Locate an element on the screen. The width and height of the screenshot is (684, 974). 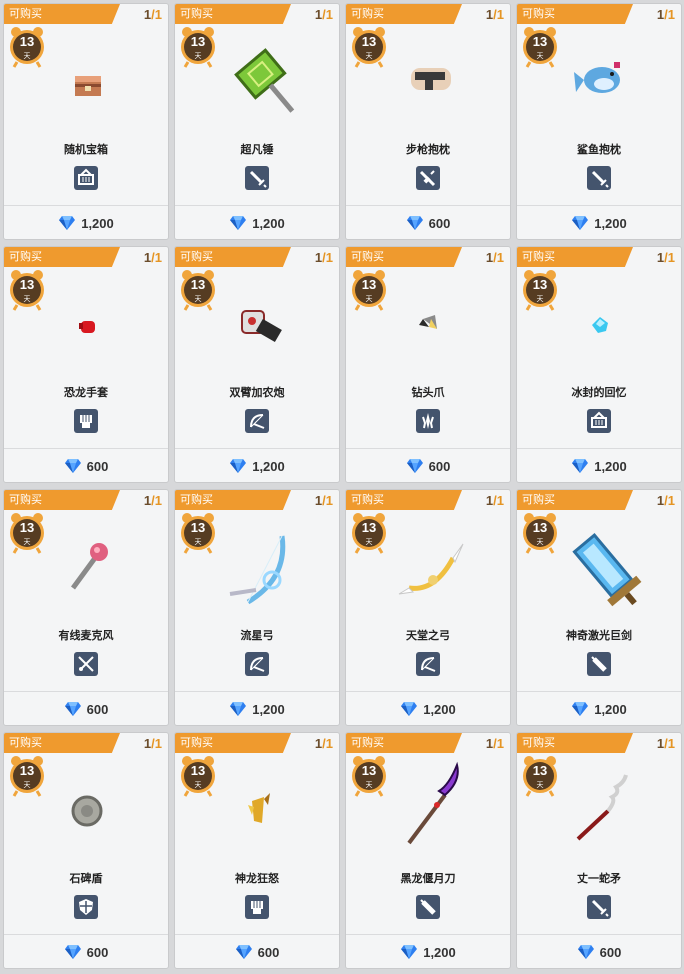
shop-item-card: 可购买 1/1 13 天 有线麦克风 600 is located at coordinates (86, 607).